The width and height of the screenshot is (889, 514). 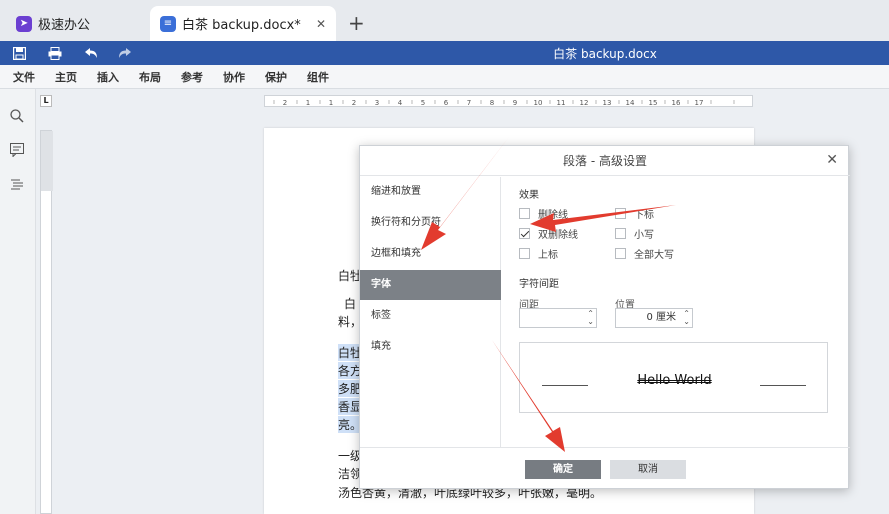 What do you see at coordinates (444, 20) in the screenshot?
I see `tab-bar: ➤ 极速办公 ≡ 白茶 backup.docx* ✕ +` at bounding box center [444, 20].